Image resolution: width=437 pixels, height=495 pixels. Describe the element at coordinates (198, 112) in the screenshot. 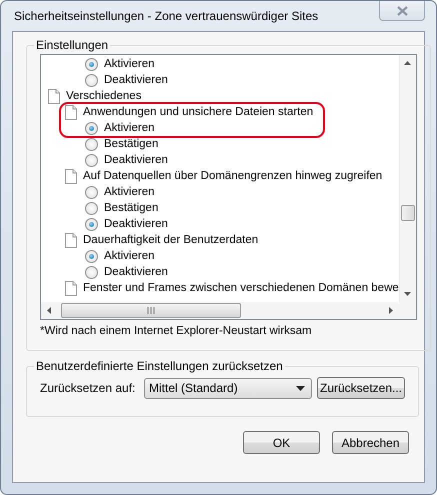

I see `setting-label: Anwendungen und unsichere Dateien starten` at that location.